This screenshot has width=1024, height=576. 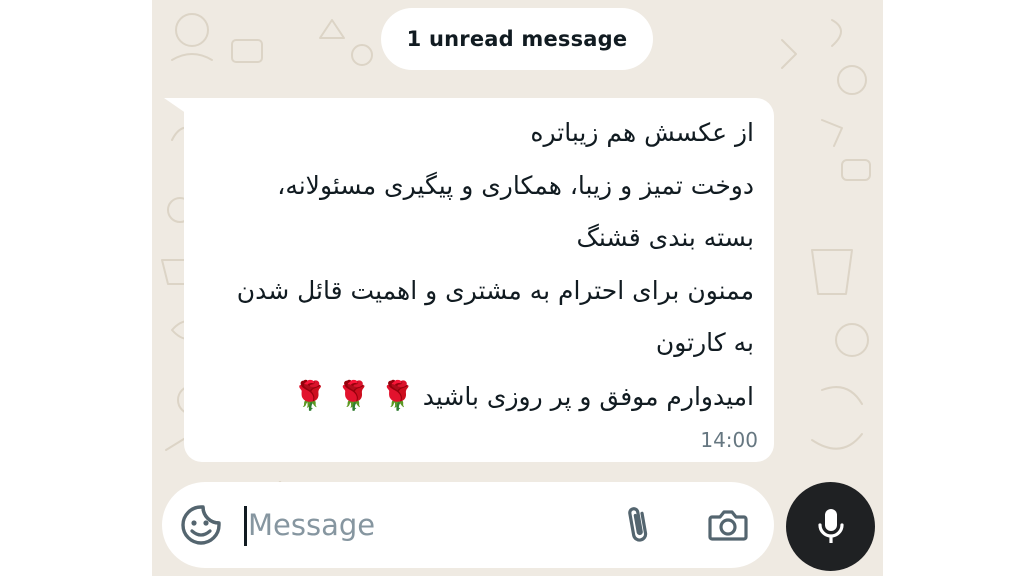 What do you see at coordinates (418, 525) in the screenshot?
I see `message-input` at bounding box center [418, 525].